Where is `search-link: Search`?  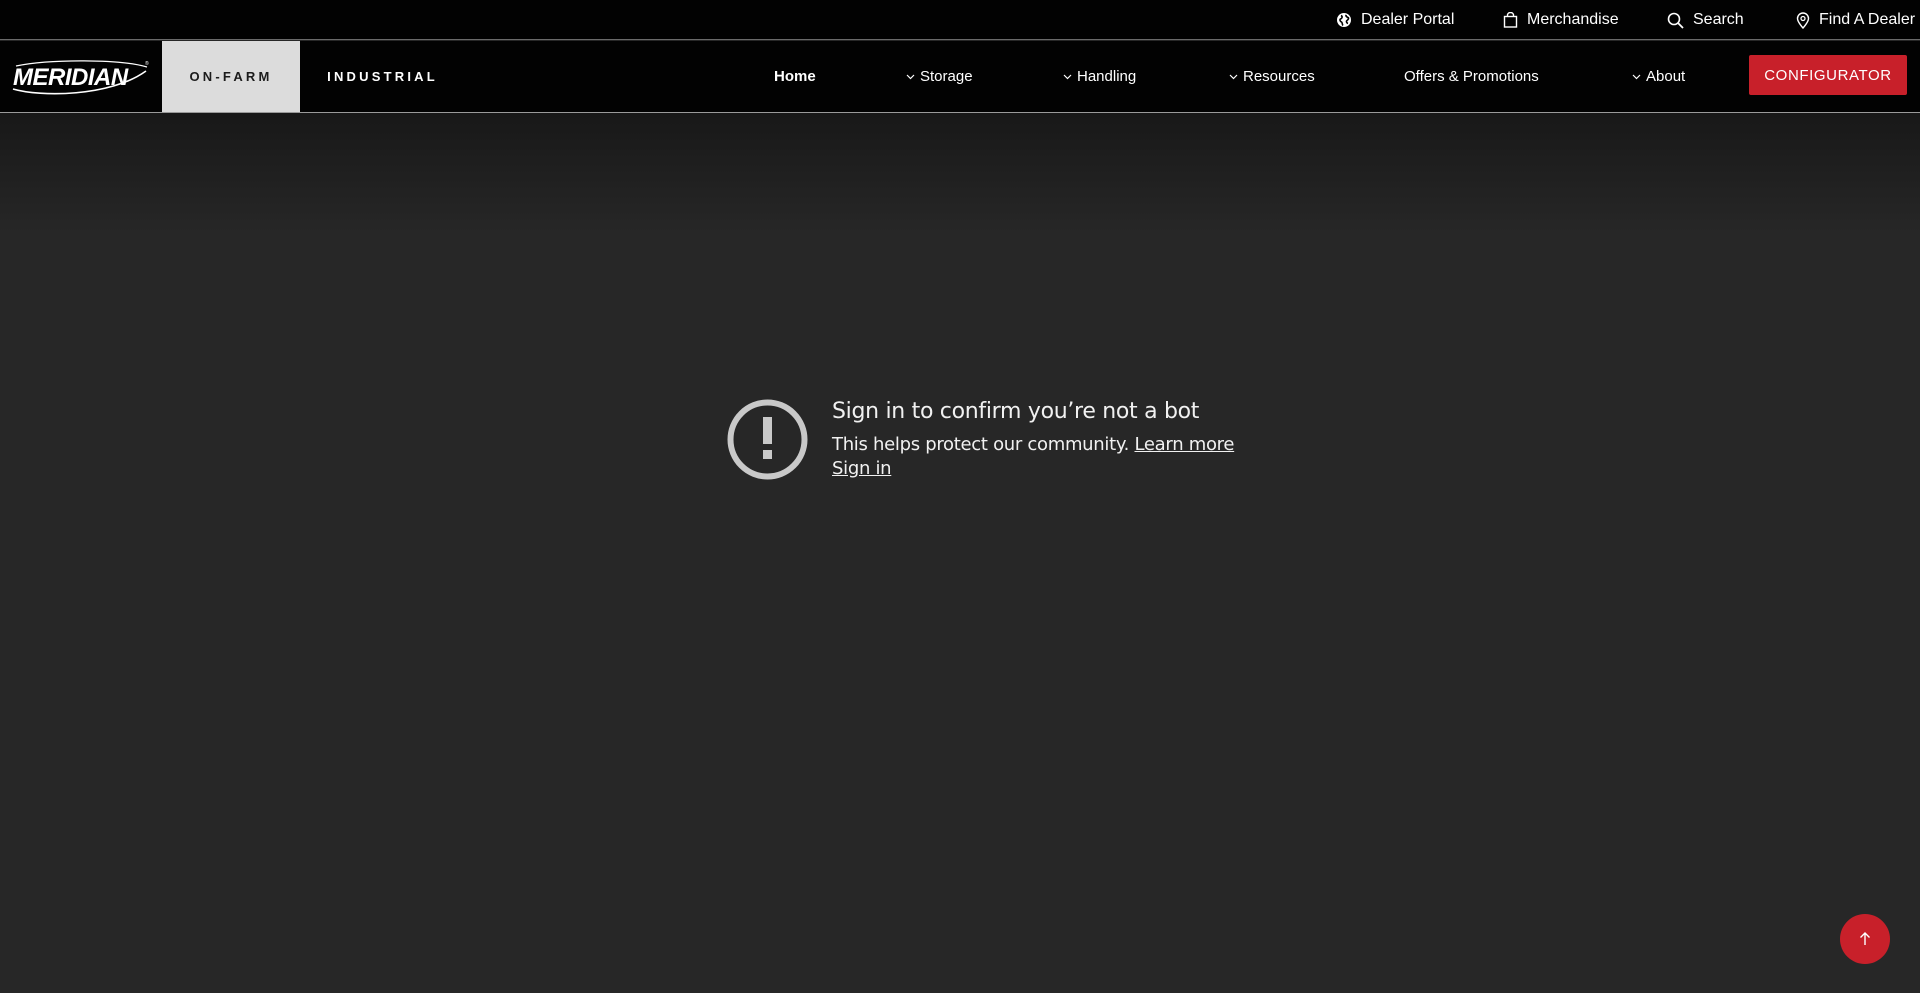 search-link: Search is located at coordinates (1705, 20).